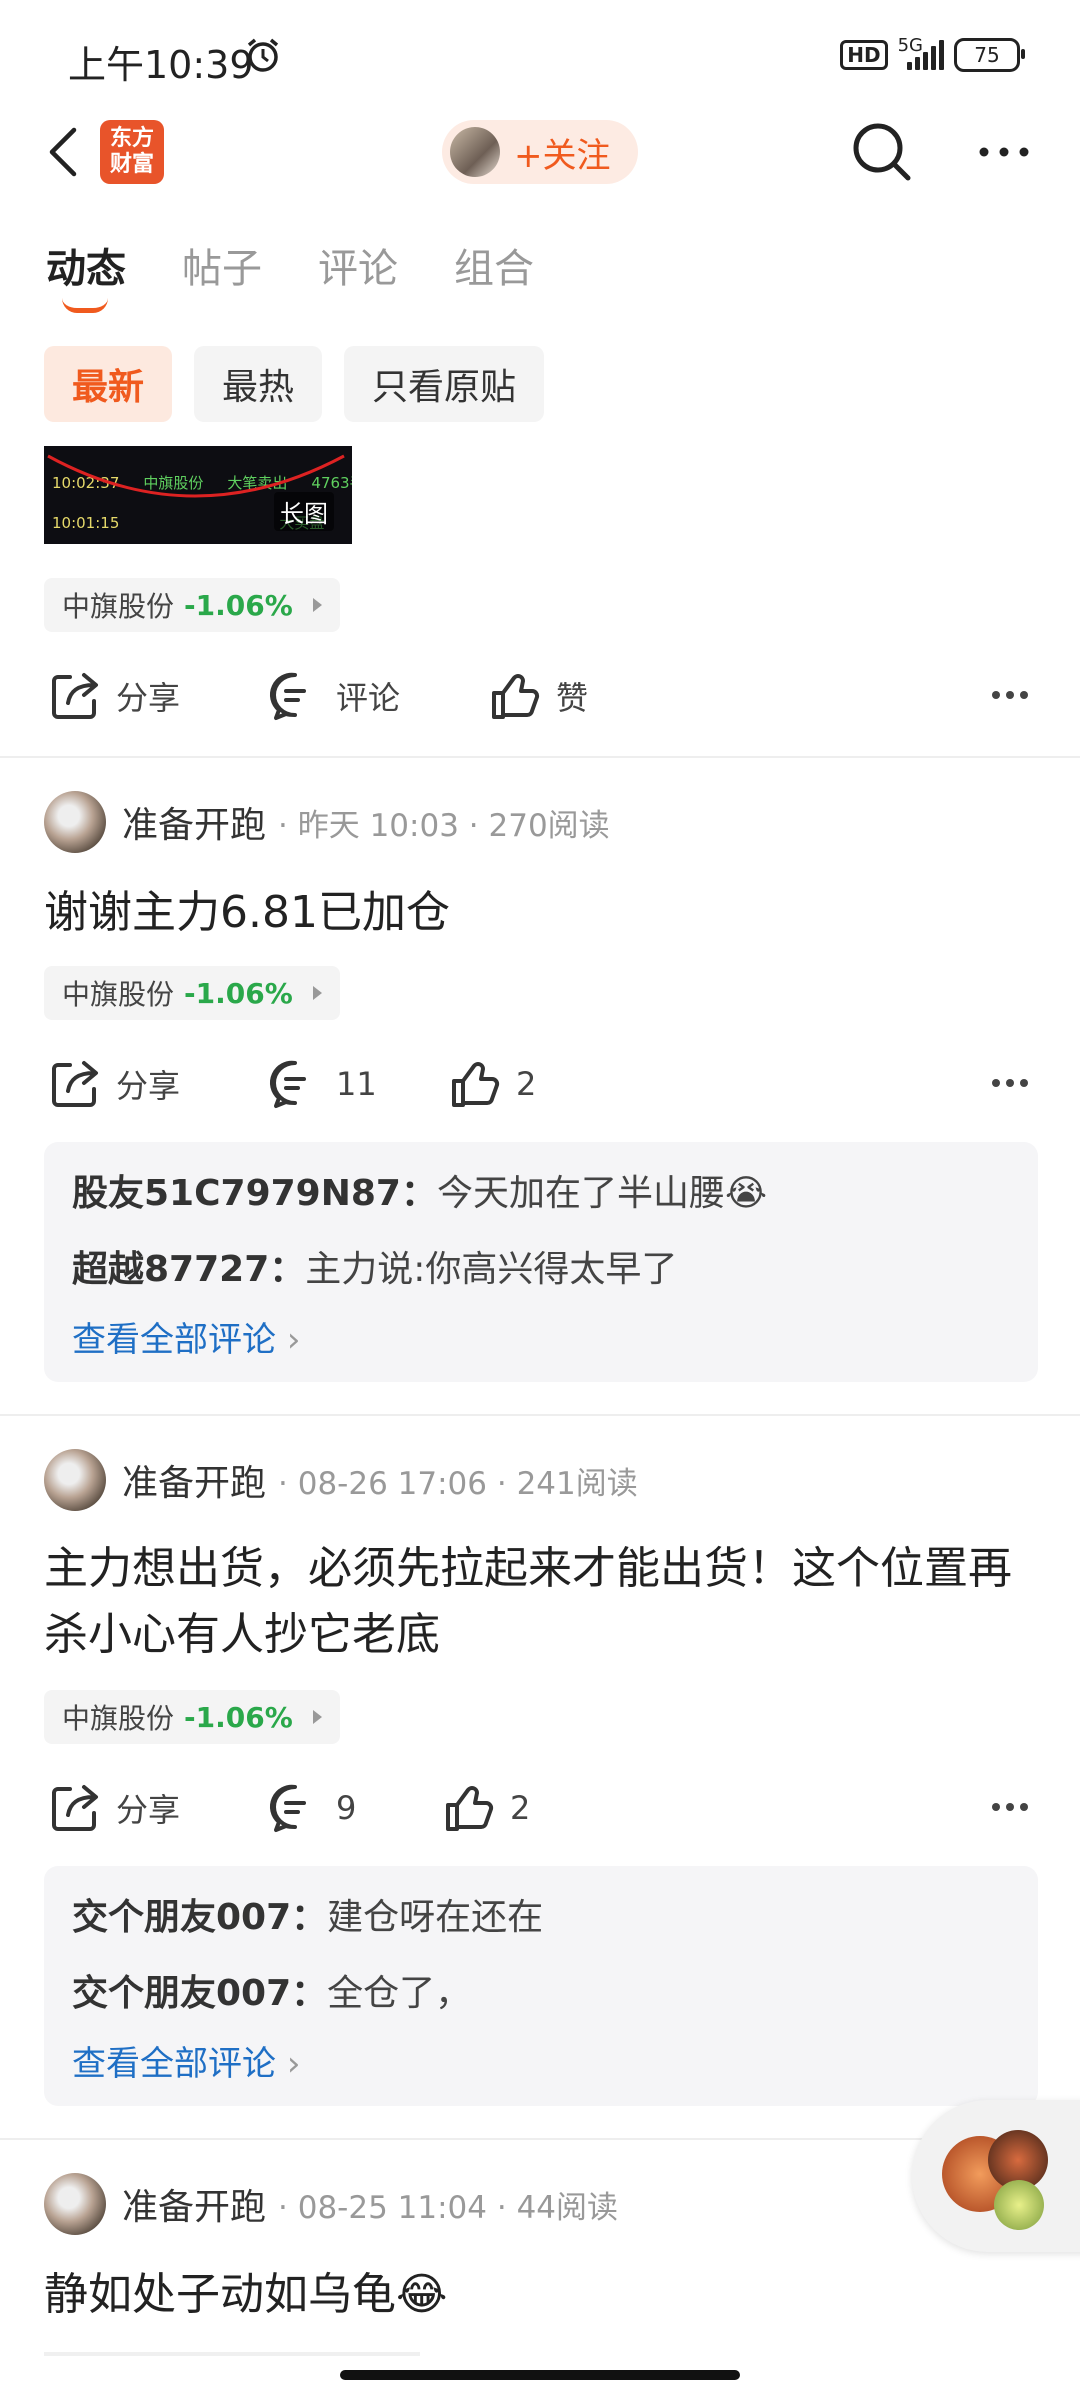  Describe the element at coordinates (572, 698) in the screenshot. I see `like-label: 赞` at that location.